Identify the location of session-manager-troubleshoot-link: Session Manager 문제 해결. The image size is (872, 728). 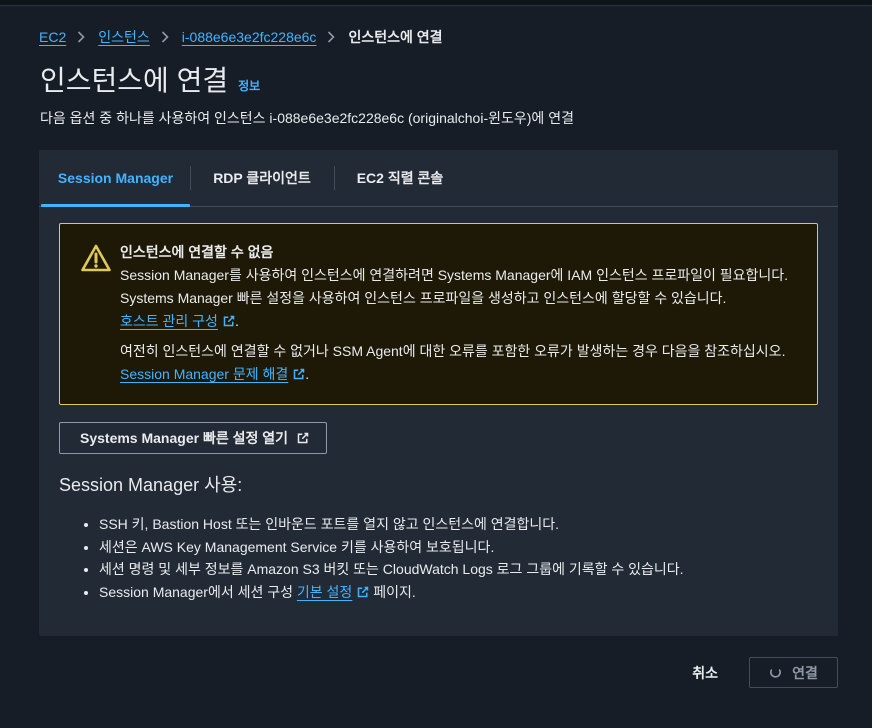
(212, 374).